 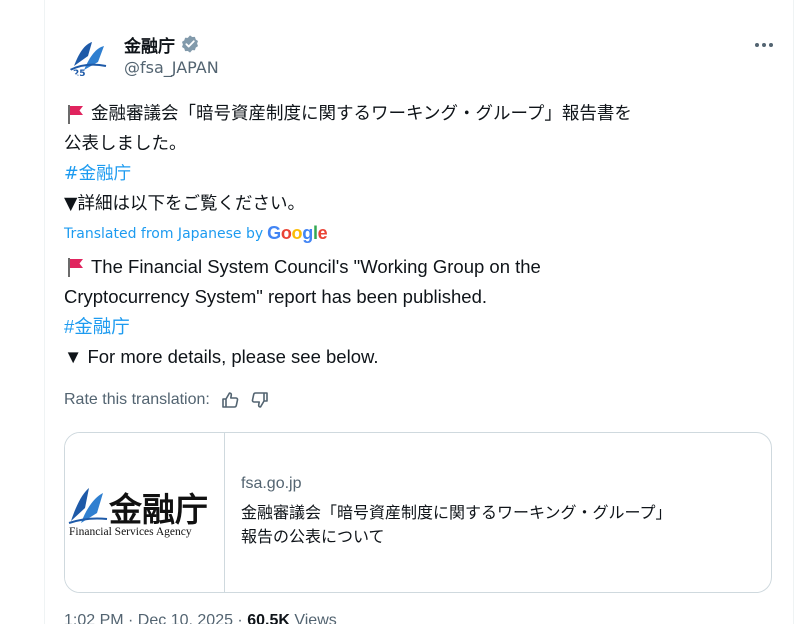 I want to click on card-title-line-1: 金融審議会「暗号資産制度に関するワーキング・グループ」, so click(x=456, y=512).